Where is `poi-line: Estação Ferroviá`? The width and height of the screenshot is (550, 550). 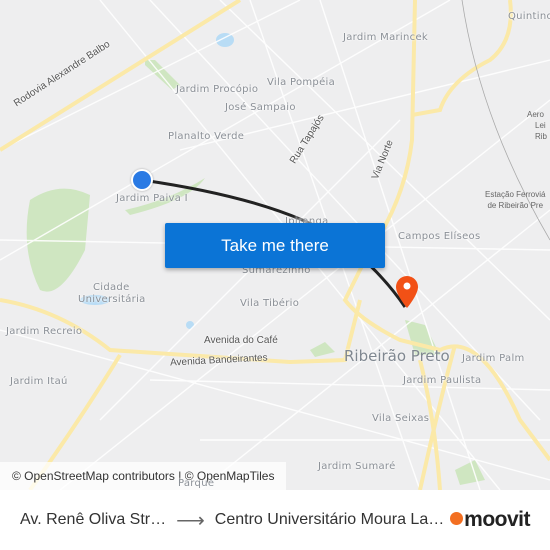
poi-line: Estação Ferroviá is located at coordinates (515, 194).